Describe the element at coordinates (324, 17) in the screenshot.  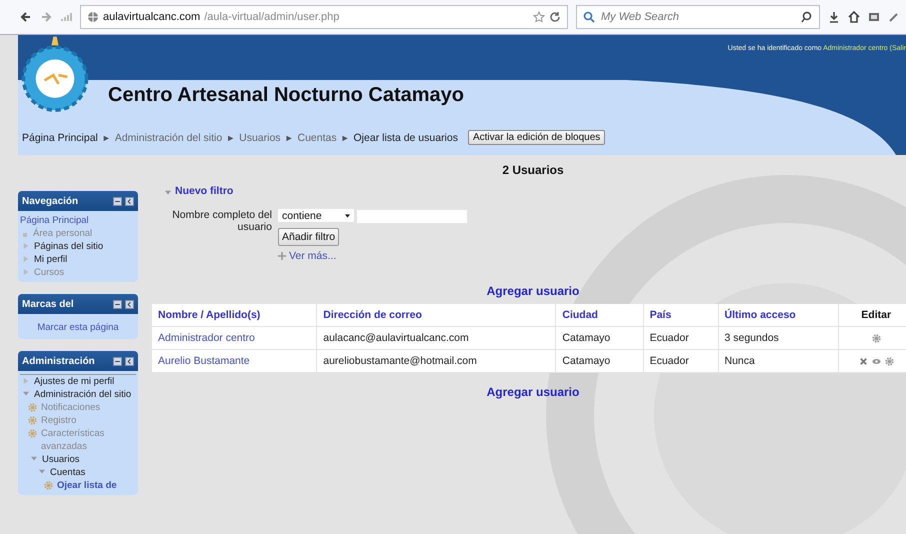
I see `address-field: aulavirtualcanc.com /aula-virtual/admin/user.php` at that location.